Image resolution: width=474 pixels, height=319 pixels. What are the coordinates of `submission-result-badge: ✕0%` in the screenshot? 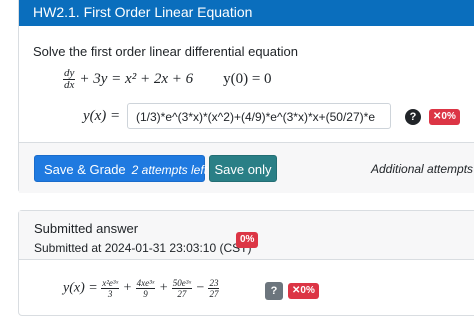 It's located at (303, 291).